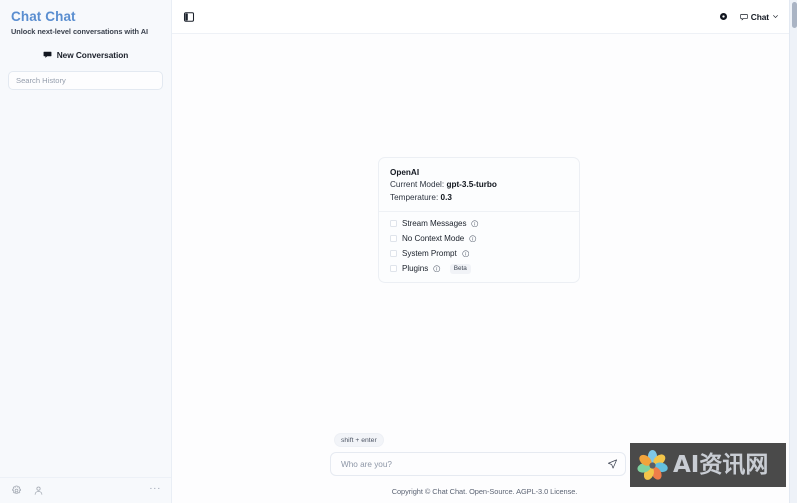 The width and height of the screenshot is (797, 503). I want to click on chat-mode-selector: Chat, so click(759, 17).